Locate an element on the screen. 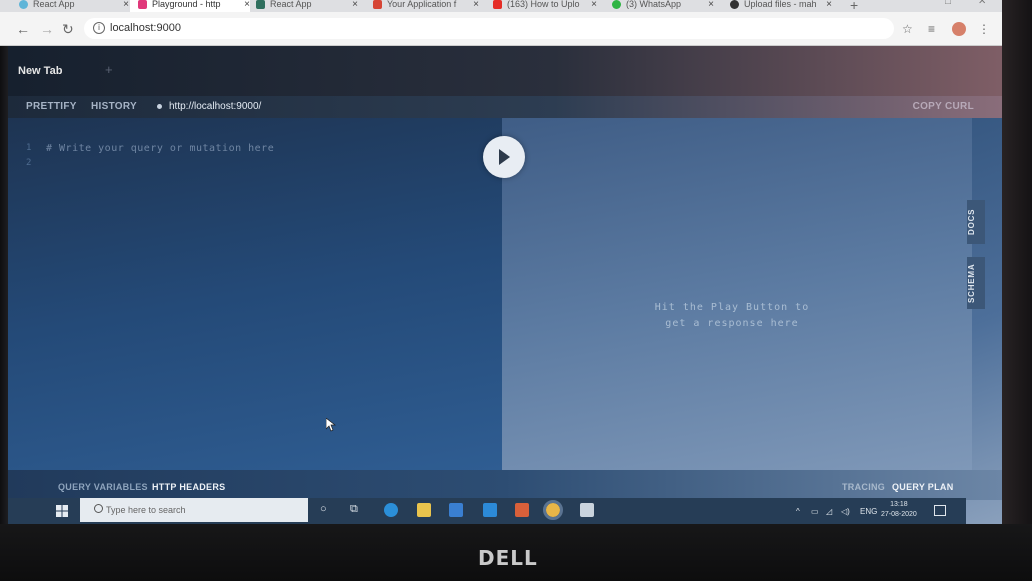 This screenshot has width=1032, height=581. copy-curl-button: COPY CURL is located at coordinates (943, 106).